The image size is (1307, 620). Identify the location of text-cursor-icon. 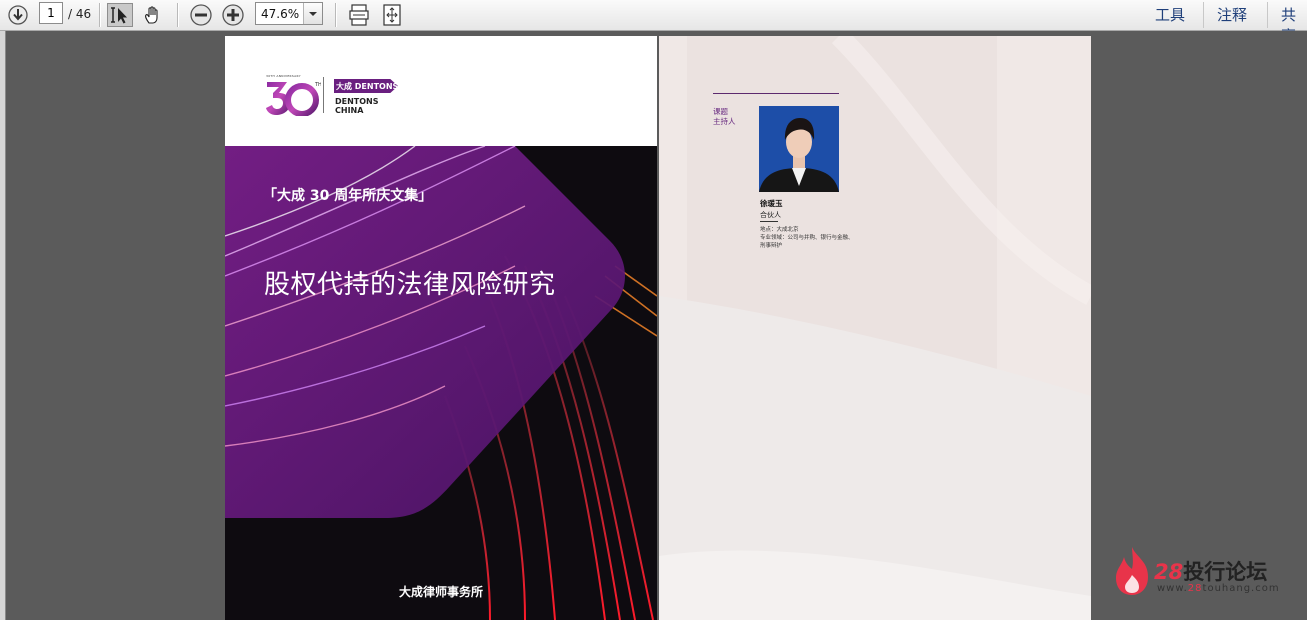
(119, 15).